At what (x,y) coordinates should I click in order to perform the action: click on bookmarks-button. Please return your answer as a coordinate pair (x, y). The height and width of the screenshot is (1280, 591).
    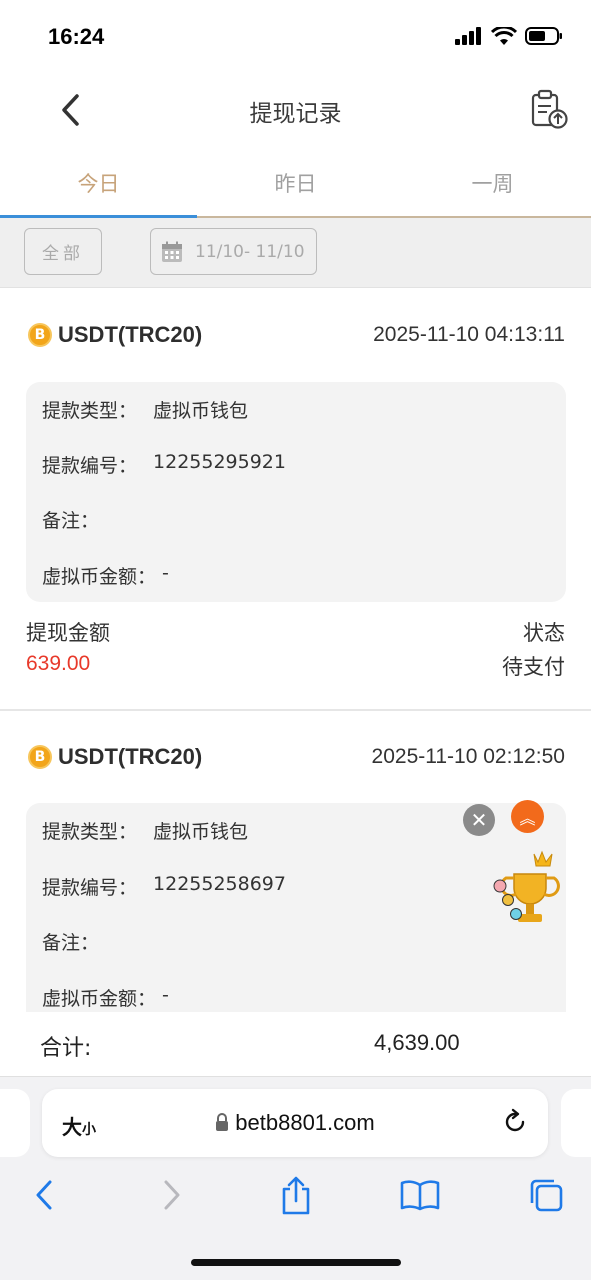
    Looking at the image, I should click on (420, 1195).